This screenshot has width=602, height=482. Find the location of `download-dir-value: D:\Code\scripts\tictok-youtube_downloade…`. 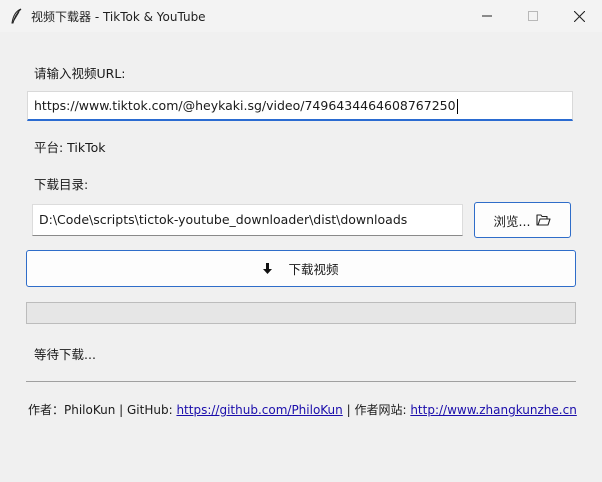

download-dir-value: D:\Code\scripts\tictok-youtube_downloade… is located at coordinates (223, 219).